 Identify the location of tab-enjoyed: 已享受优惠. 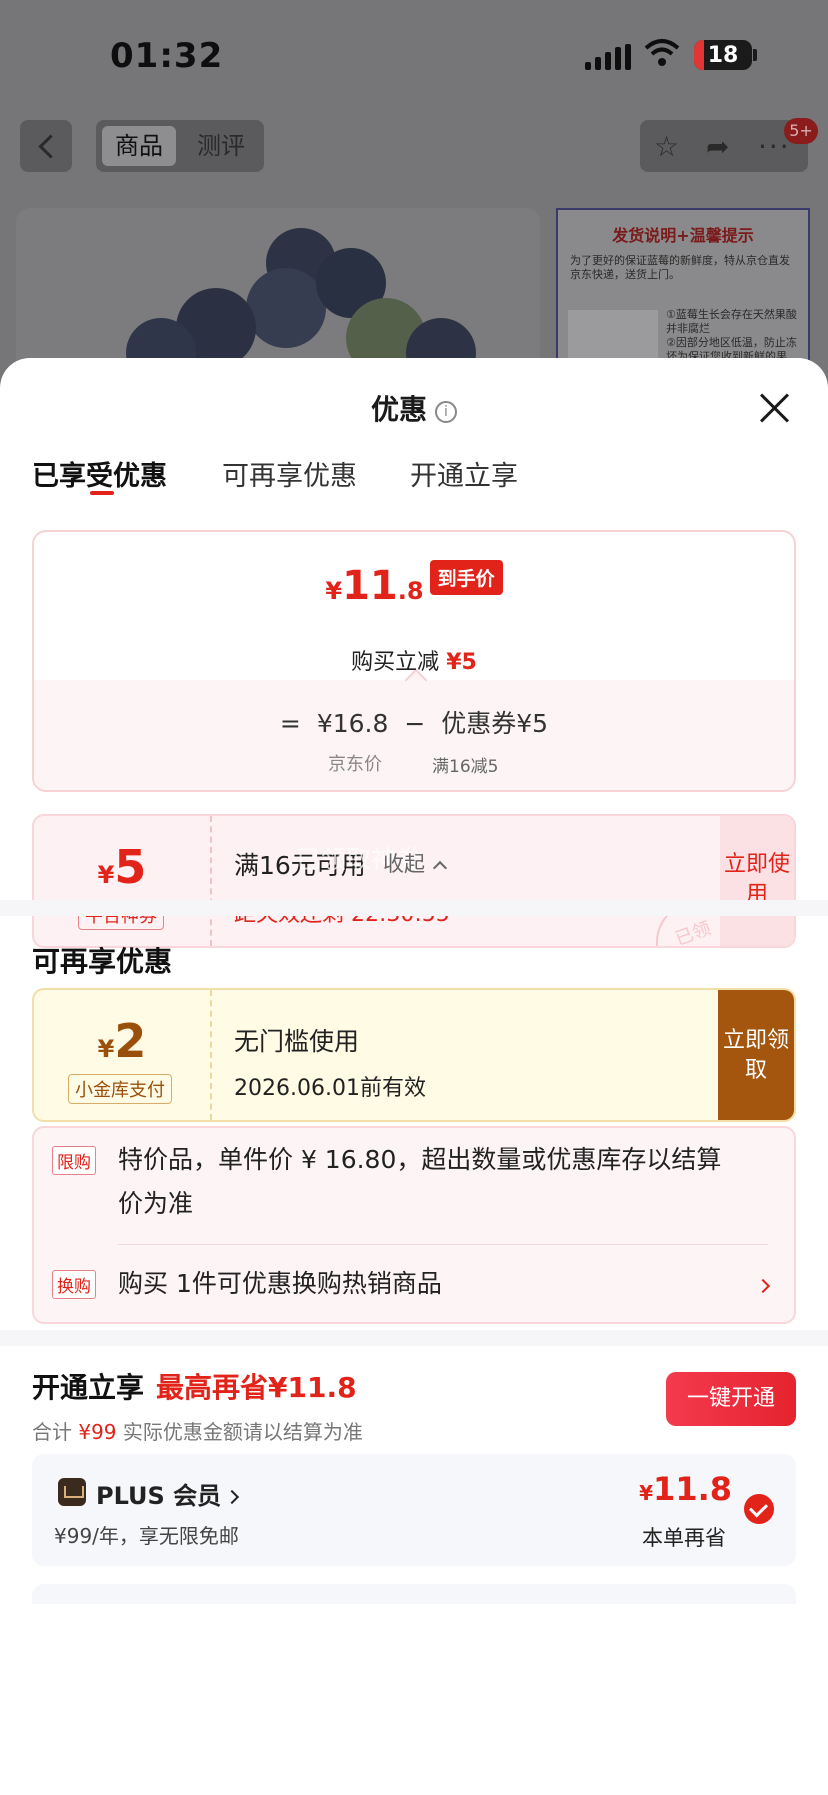
(99, 473).